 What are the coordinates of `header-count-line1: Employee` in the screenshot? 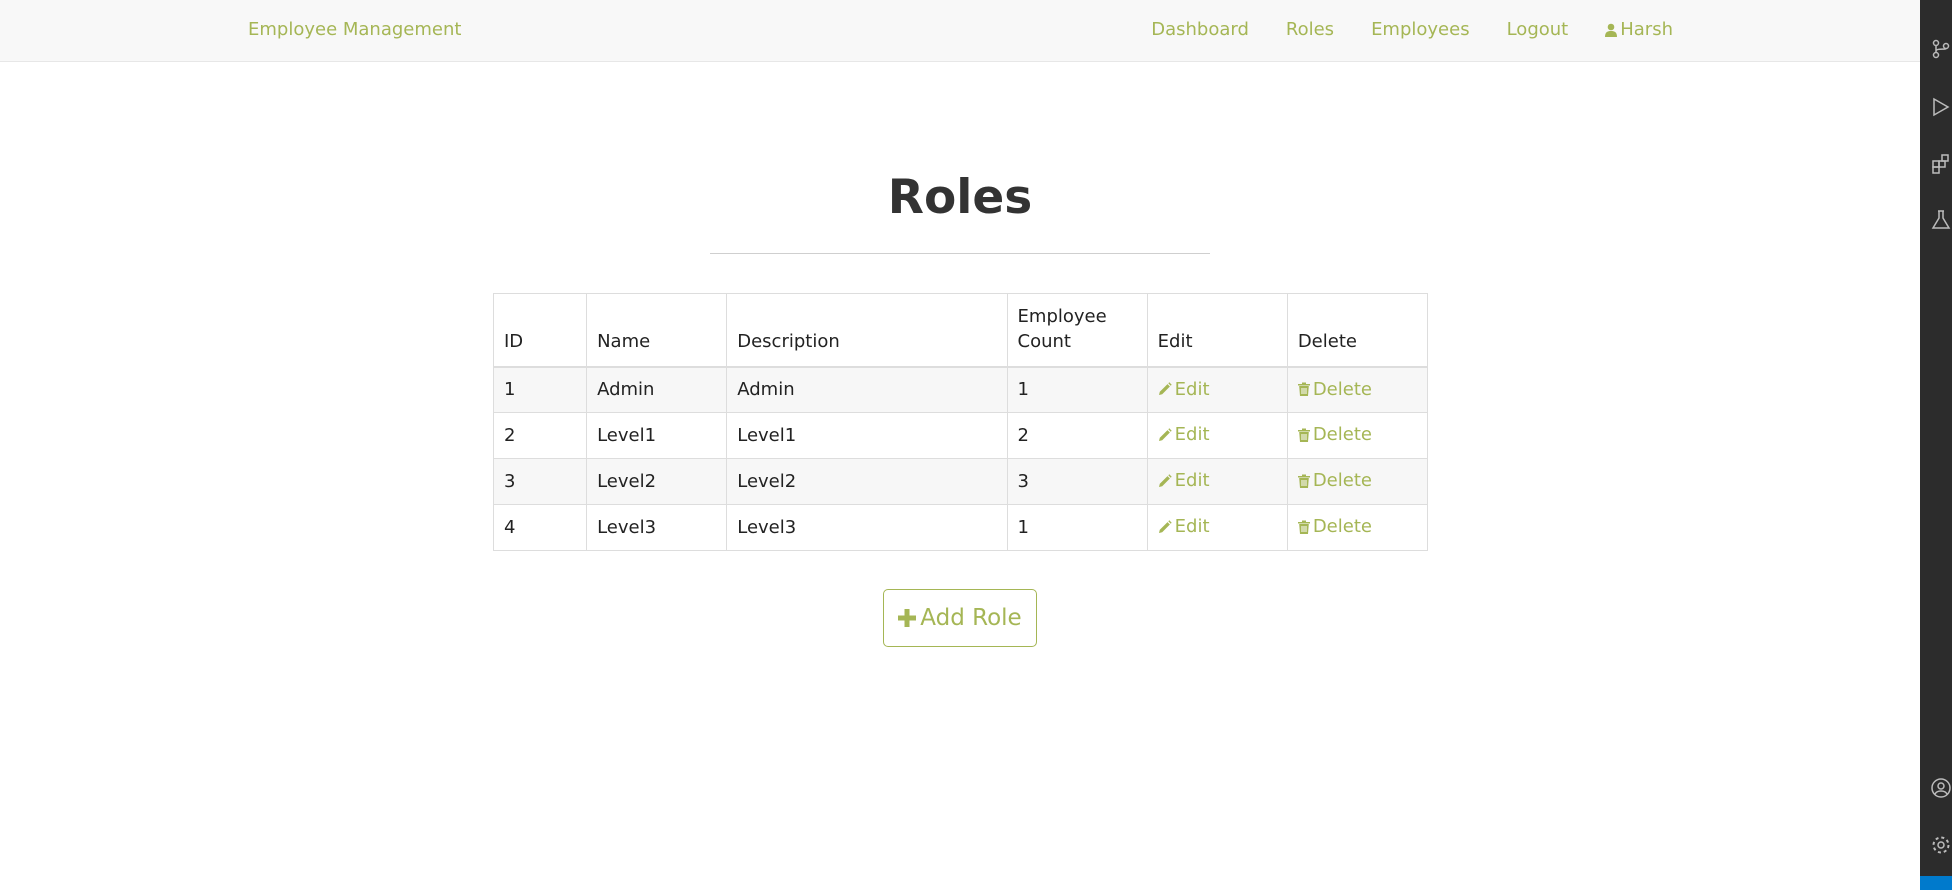 It's located at (1062, 316).